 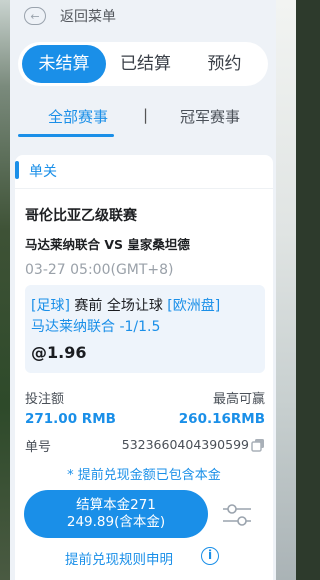 What do you see at coordinates (210, 116) in the screenshot?
I see `tab-champion-events: 冠军赛事` at bounding box center [210, 116].